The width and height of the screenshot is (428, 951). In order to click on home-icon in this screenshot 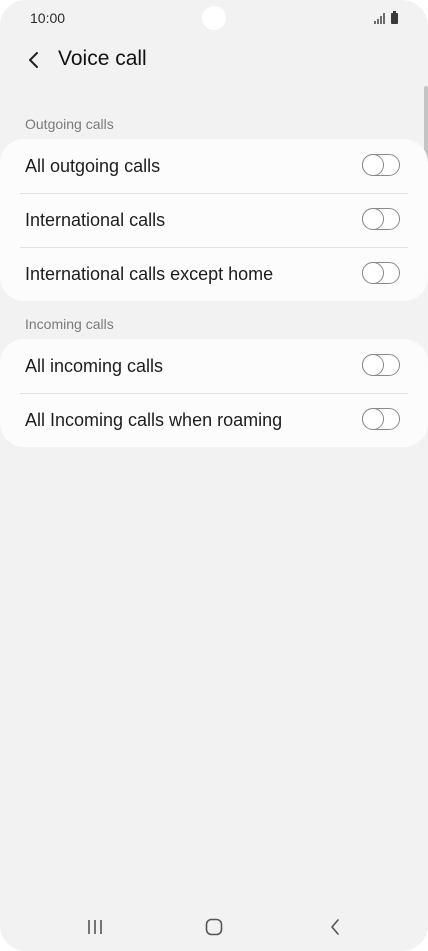, I will do `click(214, 927)`.